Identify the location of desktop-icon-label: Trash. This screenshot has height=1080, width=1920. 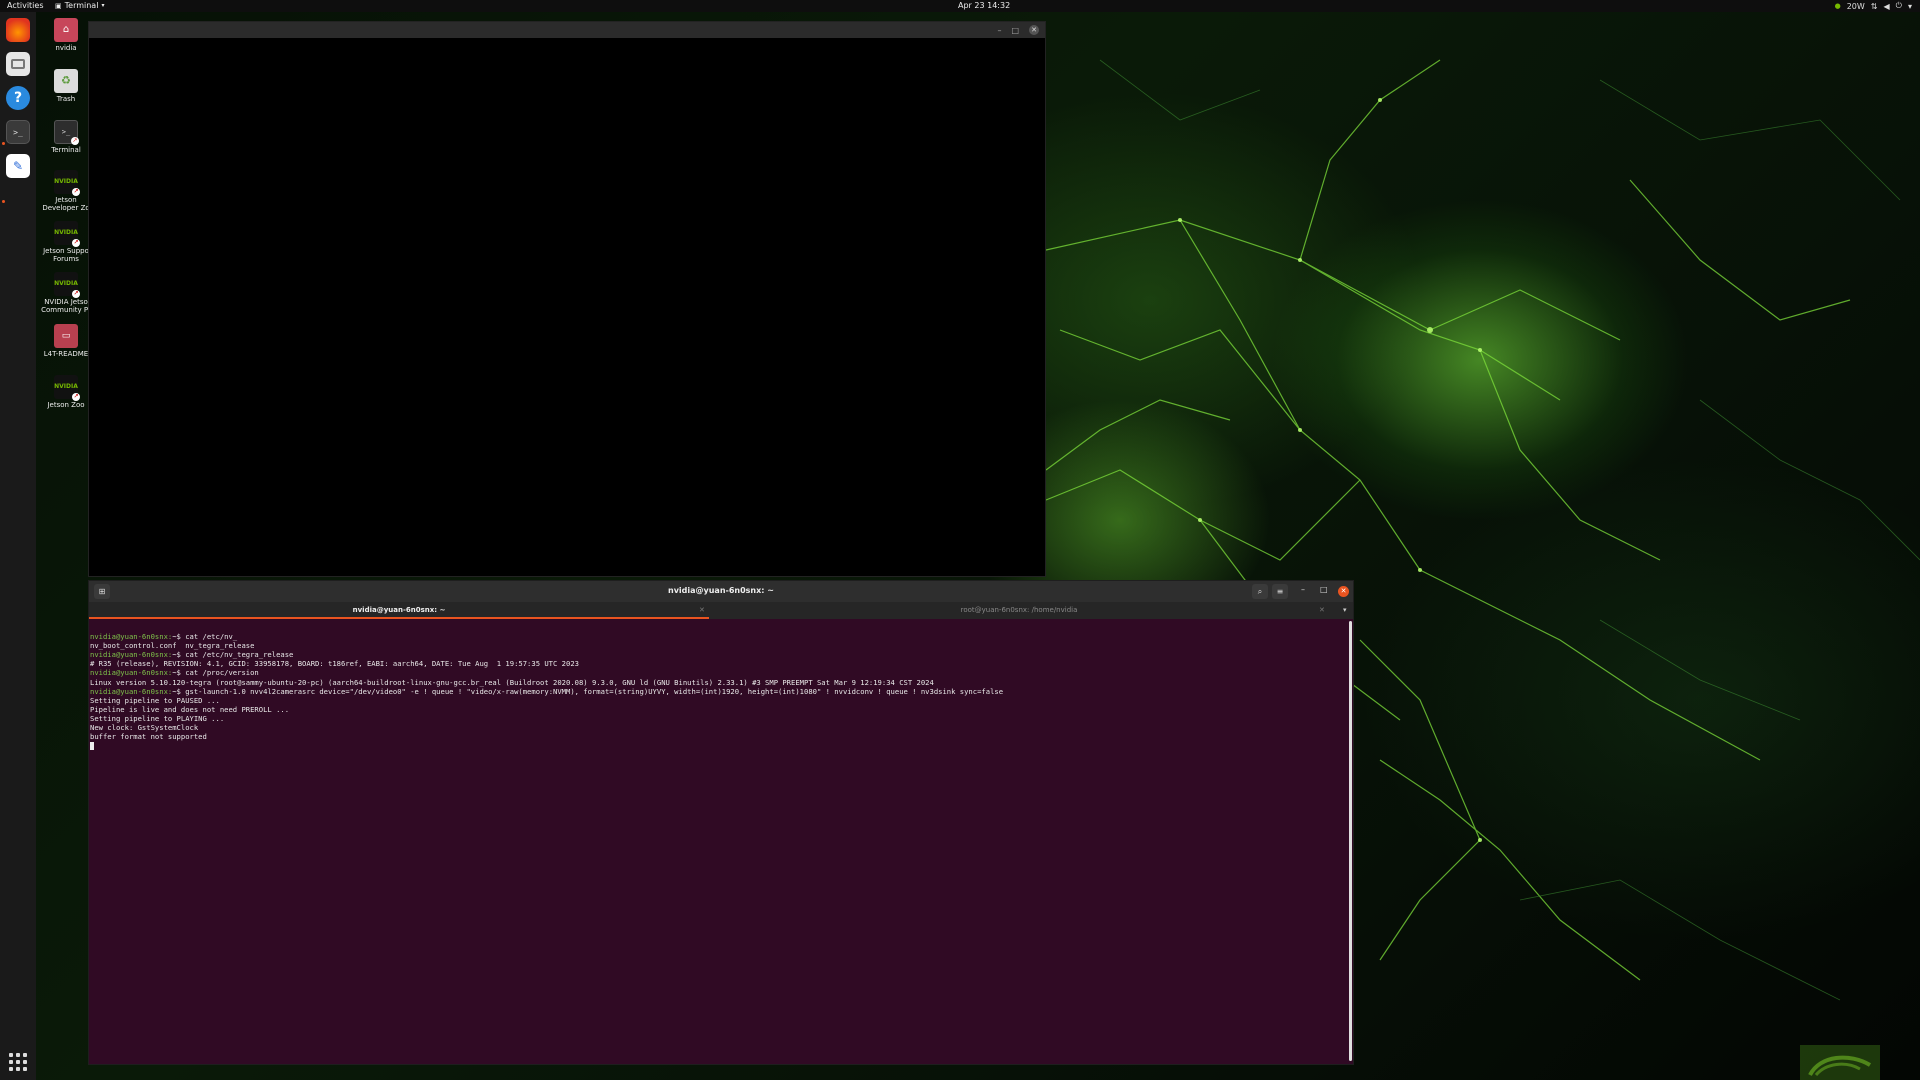
(66, 99).